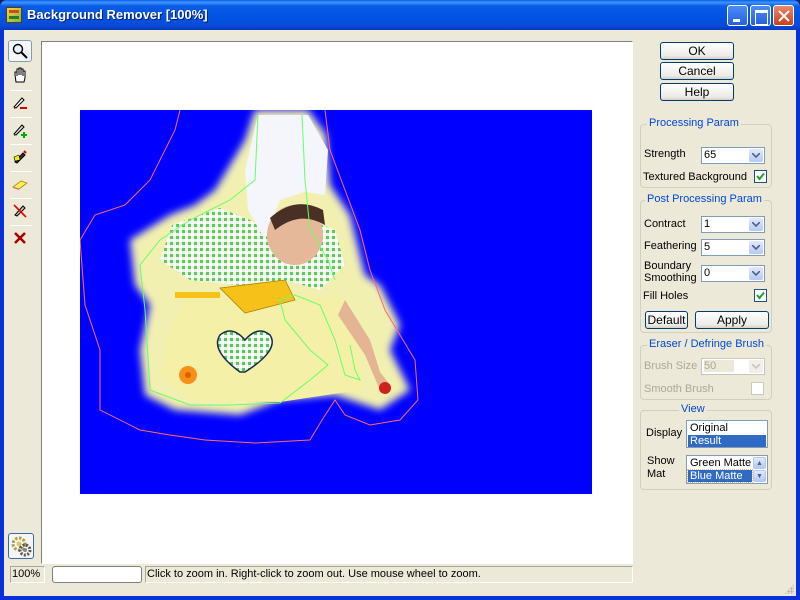 The height and width of the screenshot is (600, 800). I want to click on boundary-smoothing-value: 0, so click(707, 273).